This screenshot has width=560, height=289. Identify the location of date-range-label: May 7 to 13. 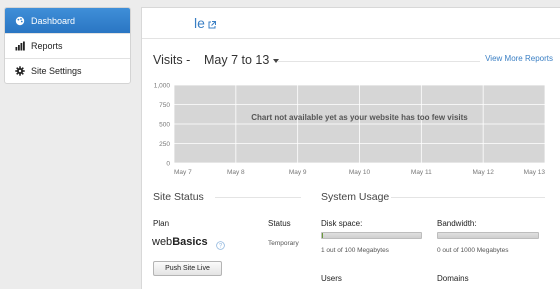
(237, 60).